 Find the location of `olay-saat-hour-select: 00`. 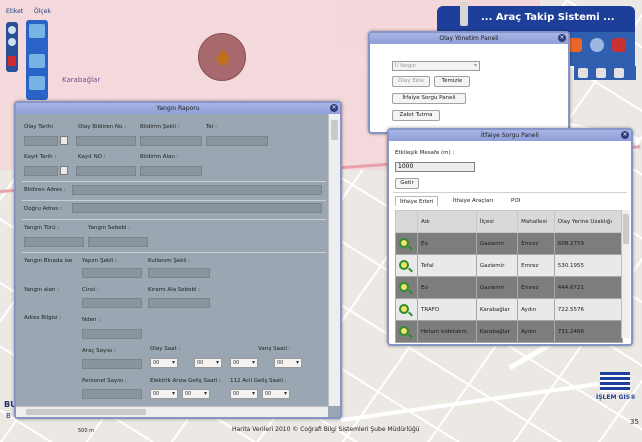

olay-saat-hour-select: 00 is located at coordinates (164, 363).